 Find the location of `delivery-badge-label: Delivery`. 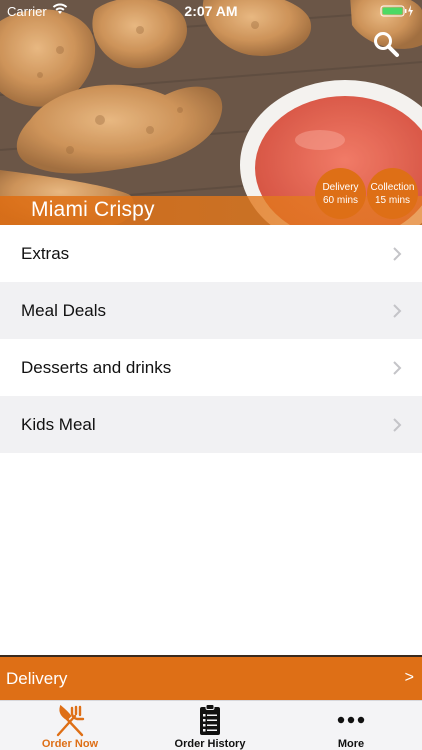

delivery-badge-label: Delivery is located at coordinates (340, 187).